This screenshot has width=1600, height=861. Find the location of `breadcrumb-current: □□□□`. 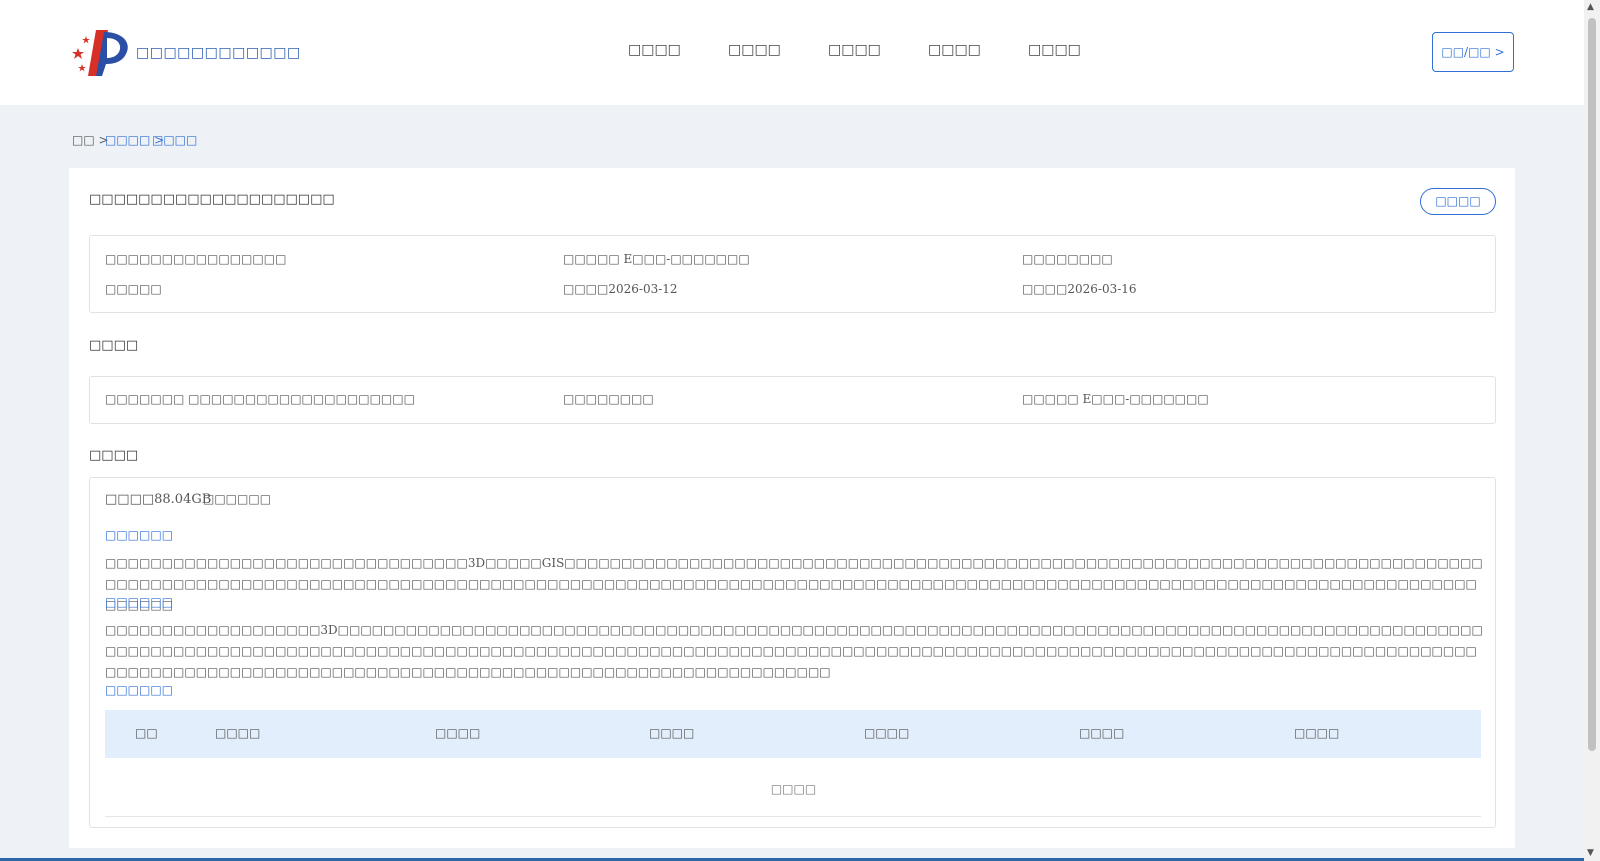

breadcrumb-current: □□□□ is located at coordinates (175, 140).